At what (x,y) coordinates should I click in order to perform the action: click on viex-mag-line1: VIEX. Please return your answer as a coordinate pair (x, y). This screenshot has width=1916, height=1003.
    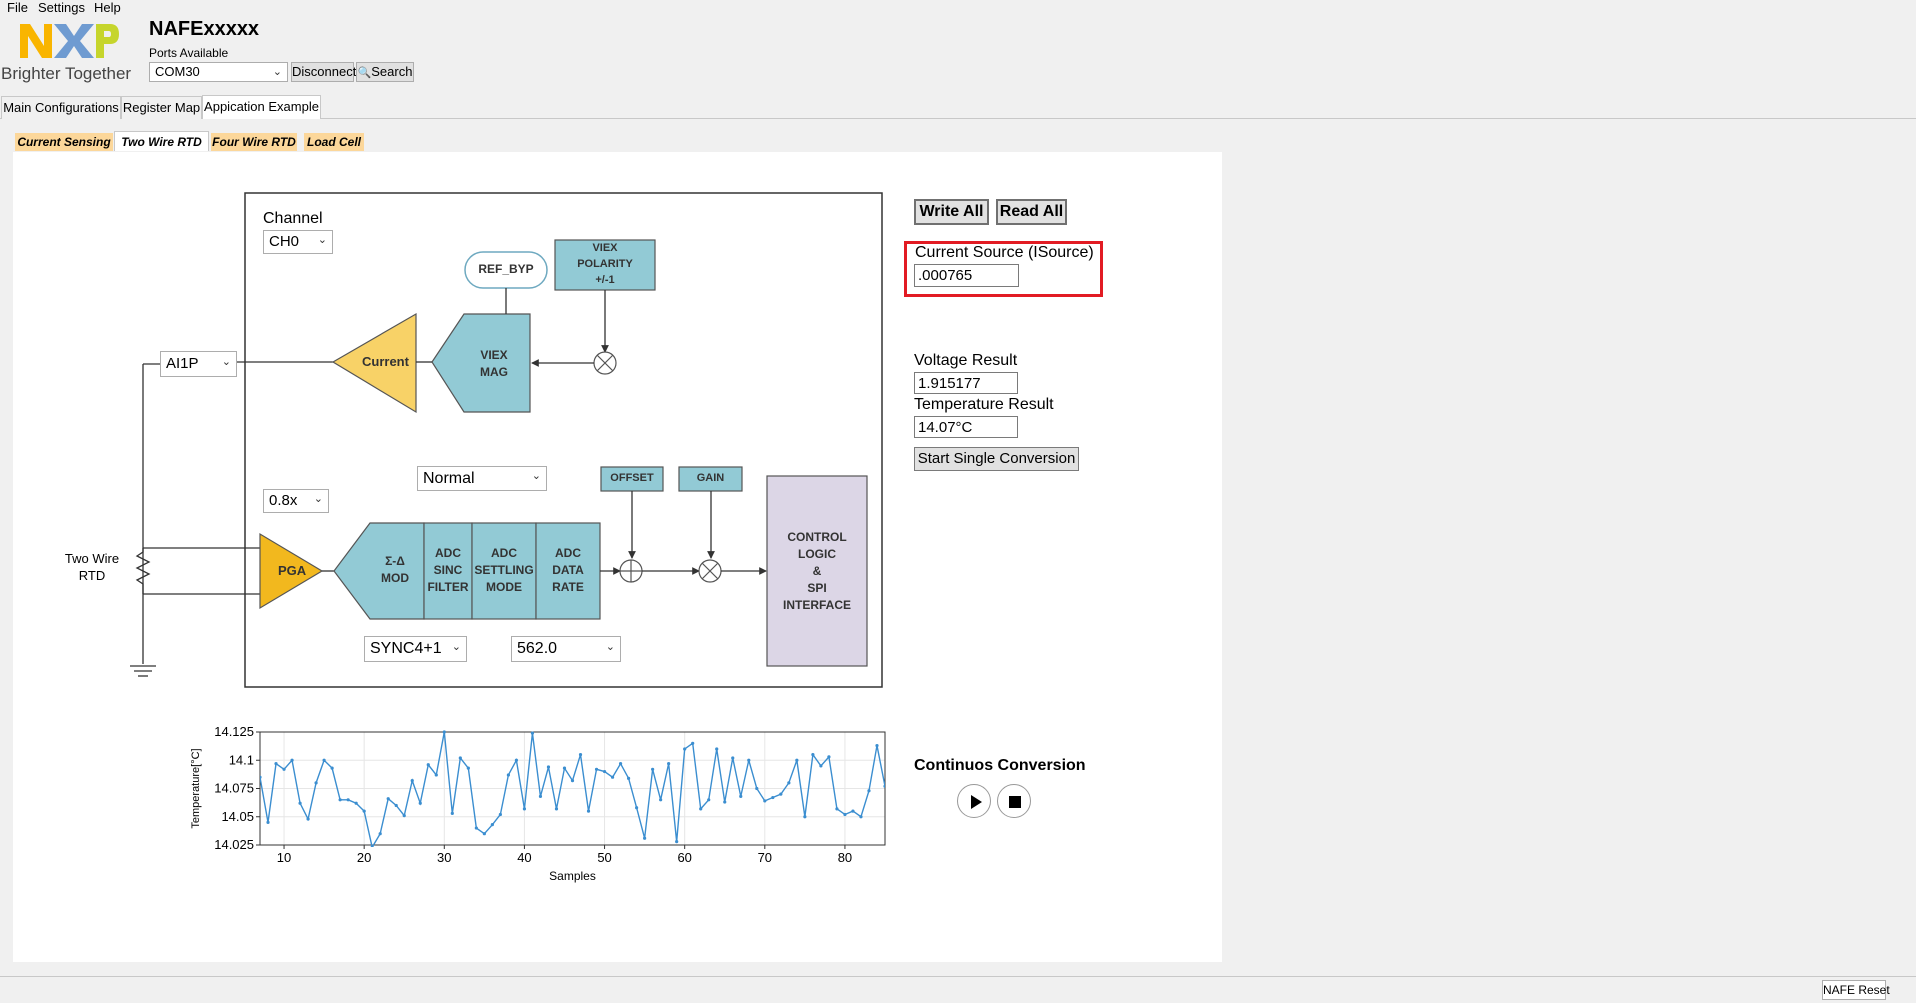
    Looking at the image, I should click on (494, 355).